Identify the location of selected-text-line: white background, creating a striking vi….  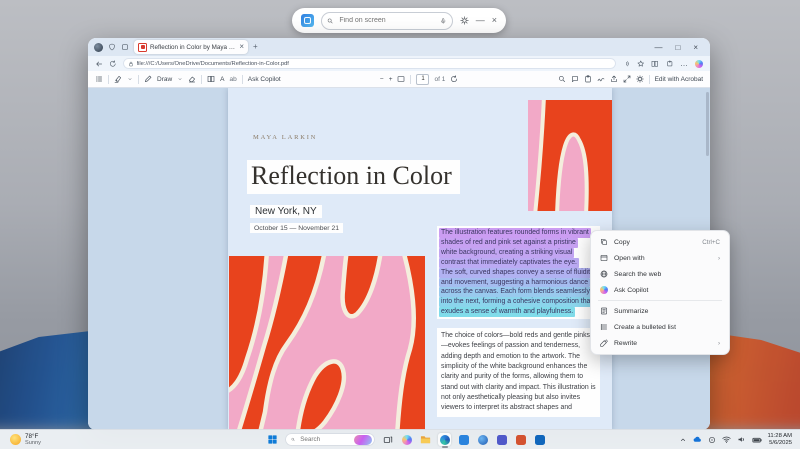
(507, 252).